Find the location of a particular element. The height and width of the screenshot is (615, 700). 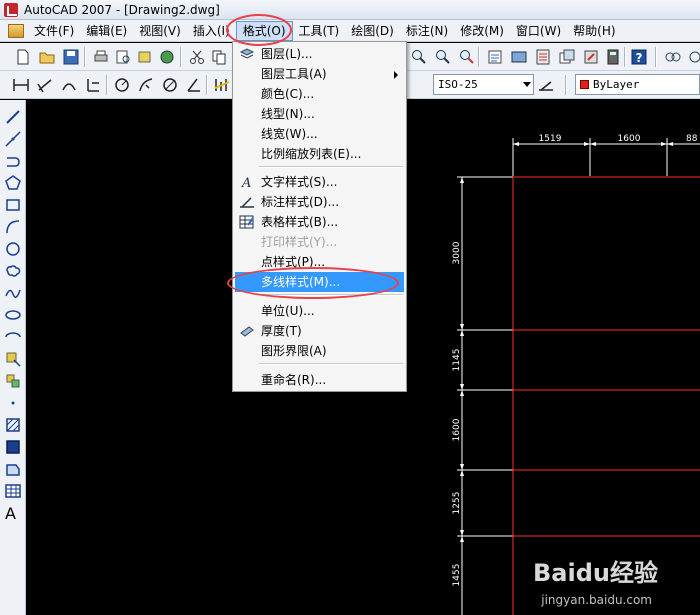

menu-help: 帮助(H) is located at coordinates (594, 31).